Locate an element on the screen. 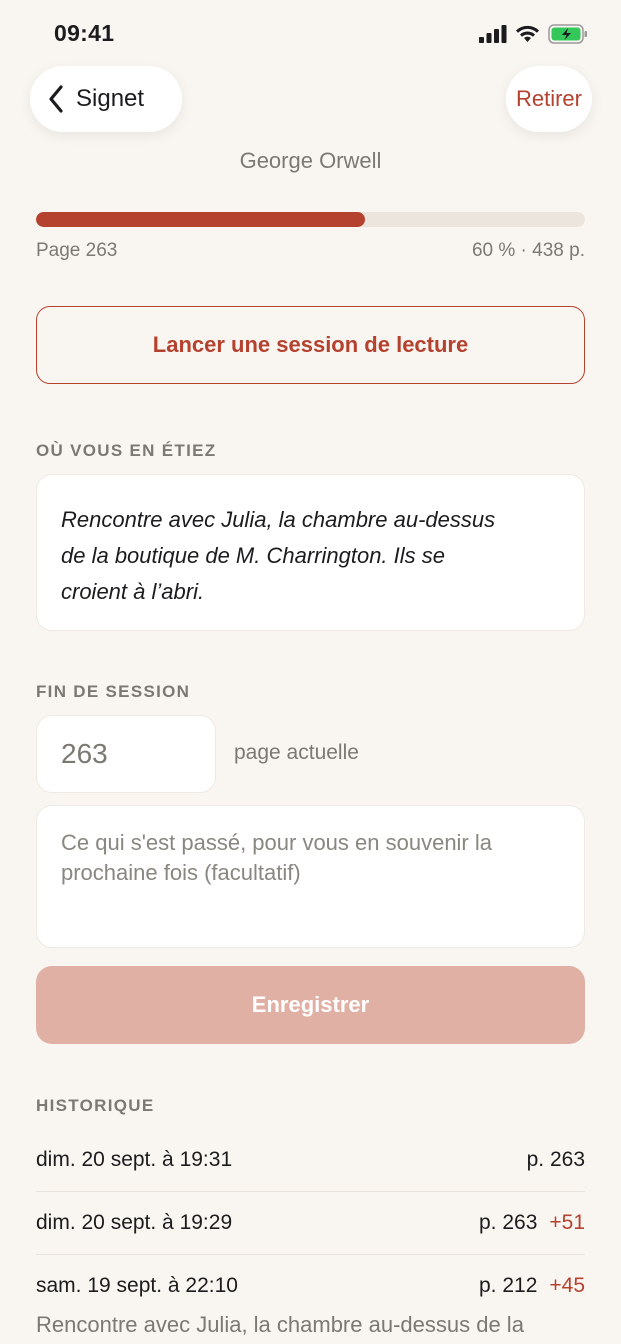  status-icons is located at coordinates (533, 34).